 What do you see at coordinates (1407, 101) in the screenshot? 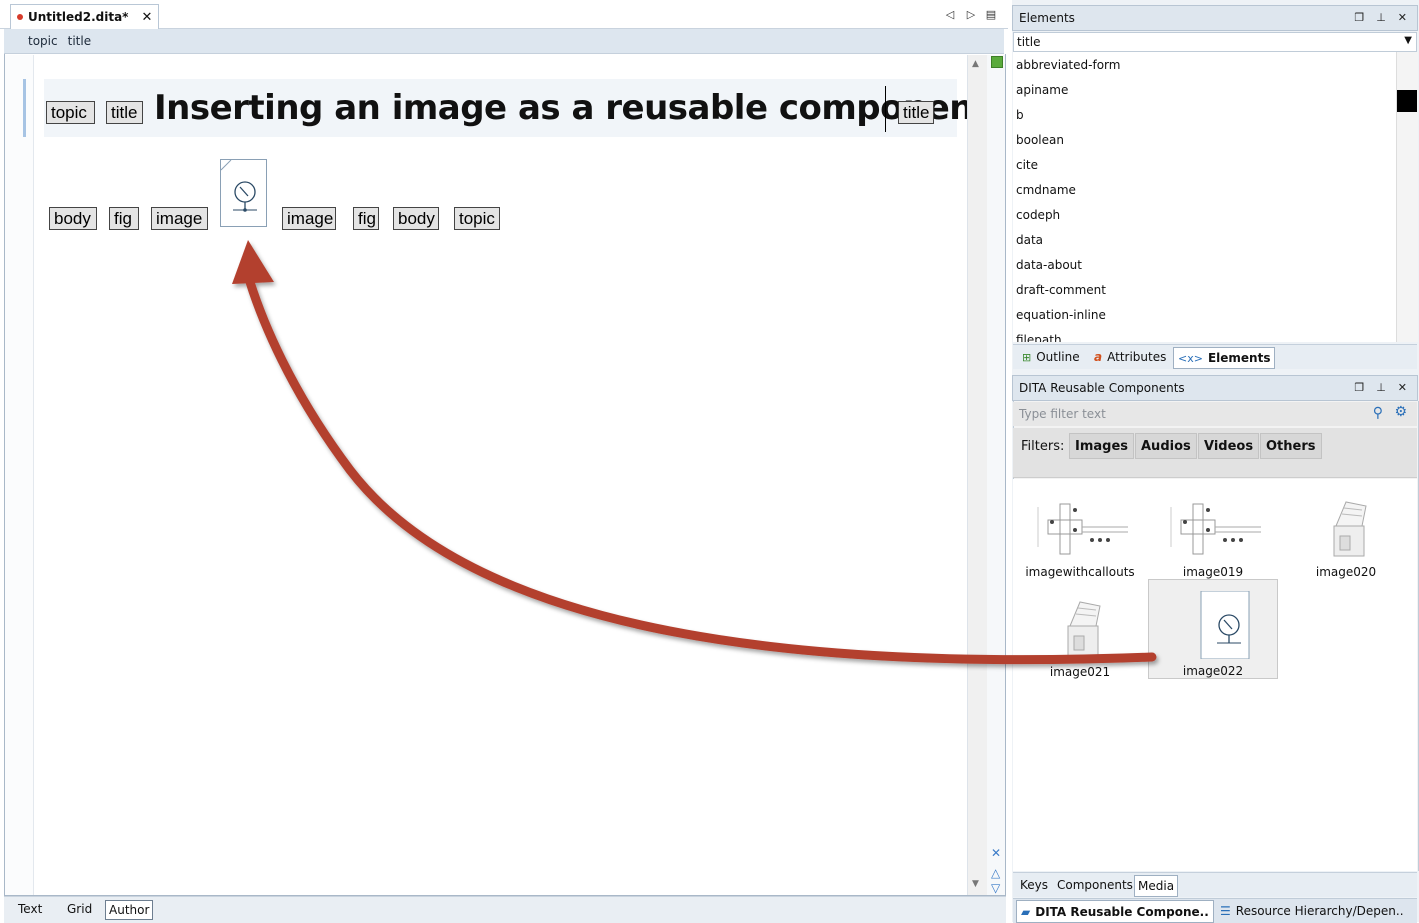
I see `elements-scroll-thumb` at bounding box center [1407, 101].